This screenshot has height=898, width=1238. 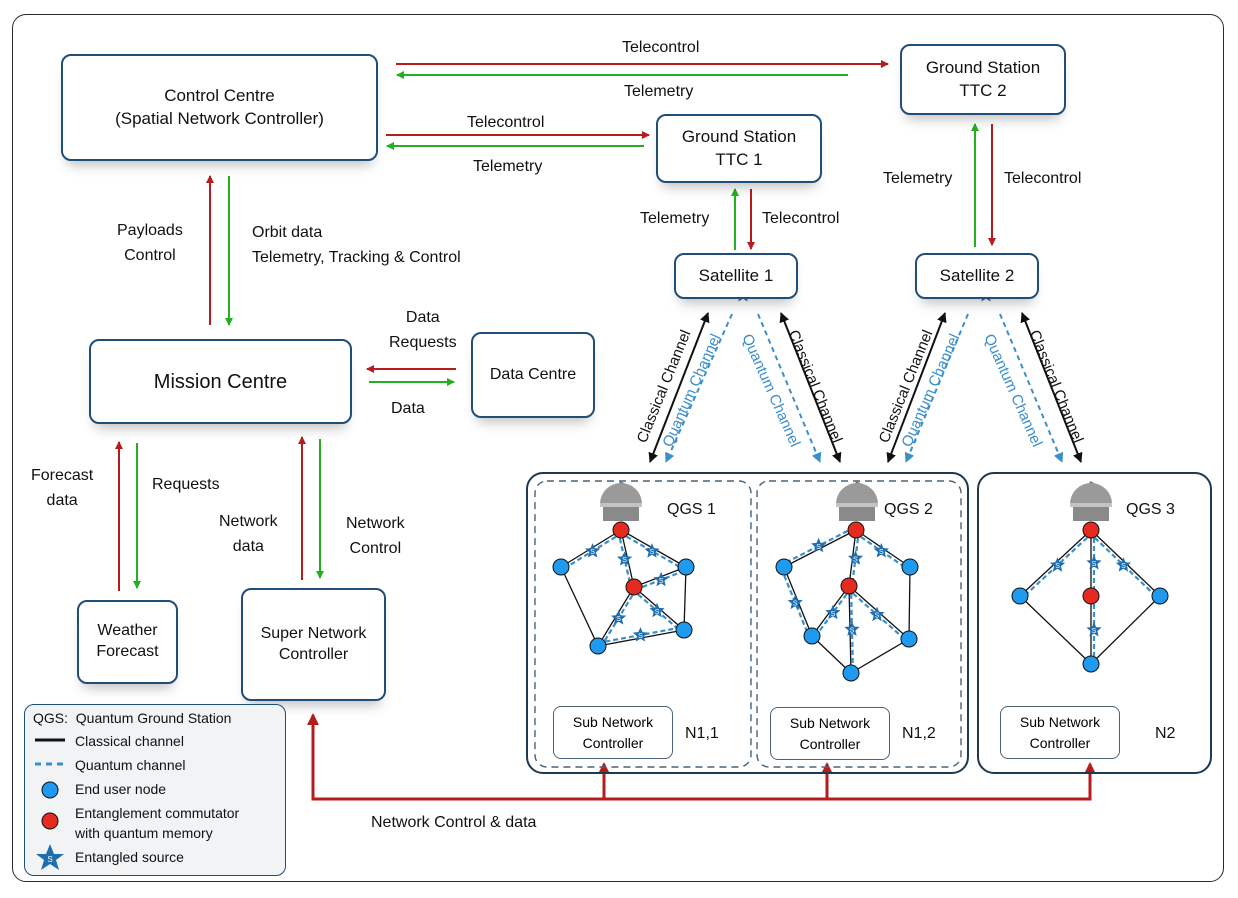 What do you see at coordinates (220, 381) in the screenshot?
I see `mission-centre-box: Mission Centre` at bounding box center [220, 381].